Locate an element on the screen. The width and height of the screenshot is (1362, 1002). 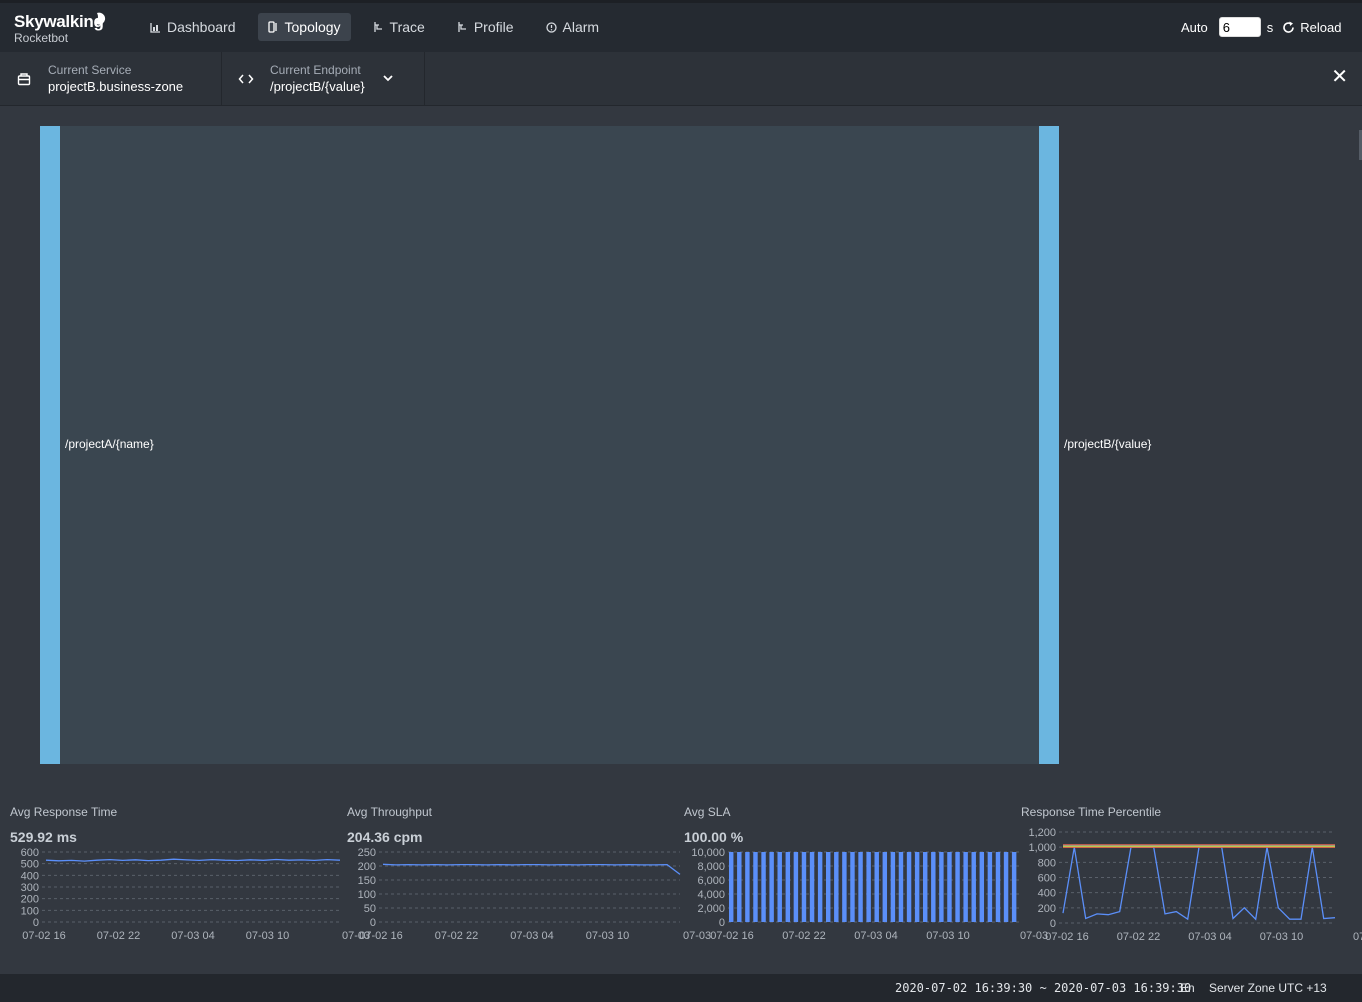
nav-topology-label: Topology is located at coordinates (312, 27).